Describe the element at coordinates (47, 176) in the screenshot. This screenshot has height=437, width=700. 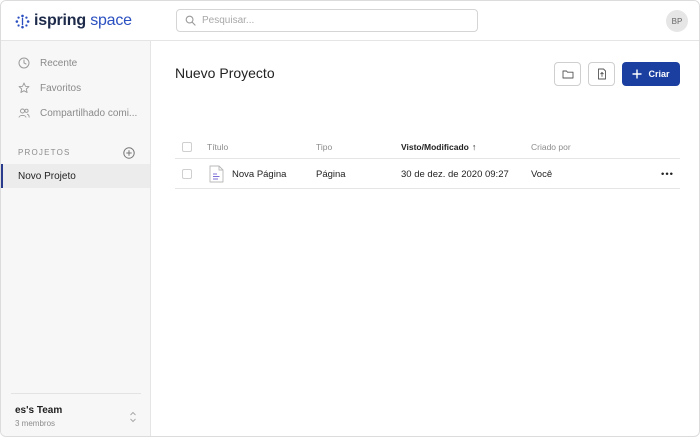
I see `project-label: Novo Projeto` at that location.